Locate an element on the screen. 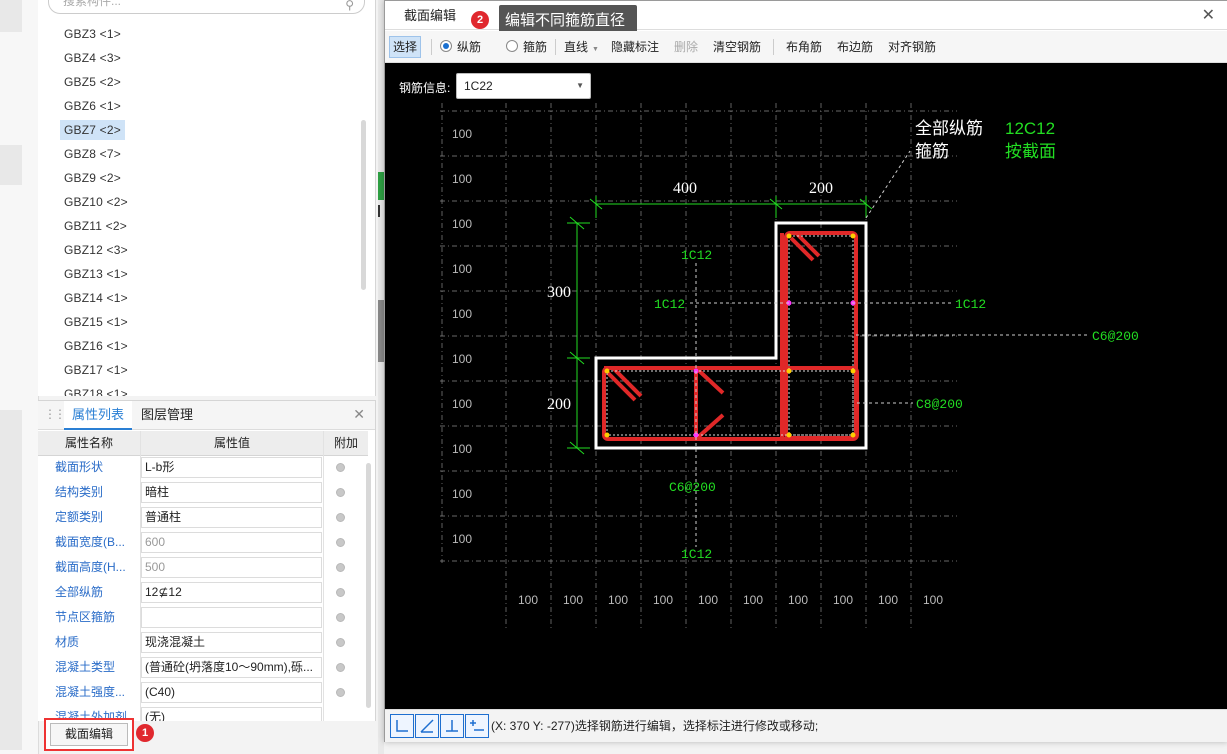 Image resolution: width=1227 pixels, height=754 pixels. dim-top-right: 200 is located at coordinates (821, 188).